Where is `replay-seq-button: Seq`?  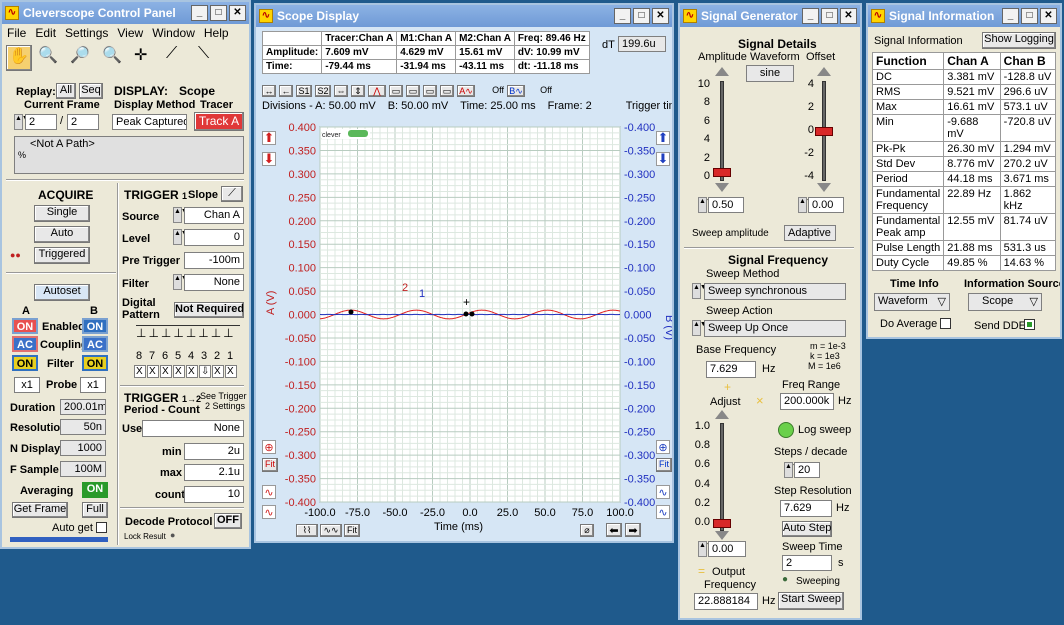
replay-seq-button: Seq is located at coordinates (91, 91).